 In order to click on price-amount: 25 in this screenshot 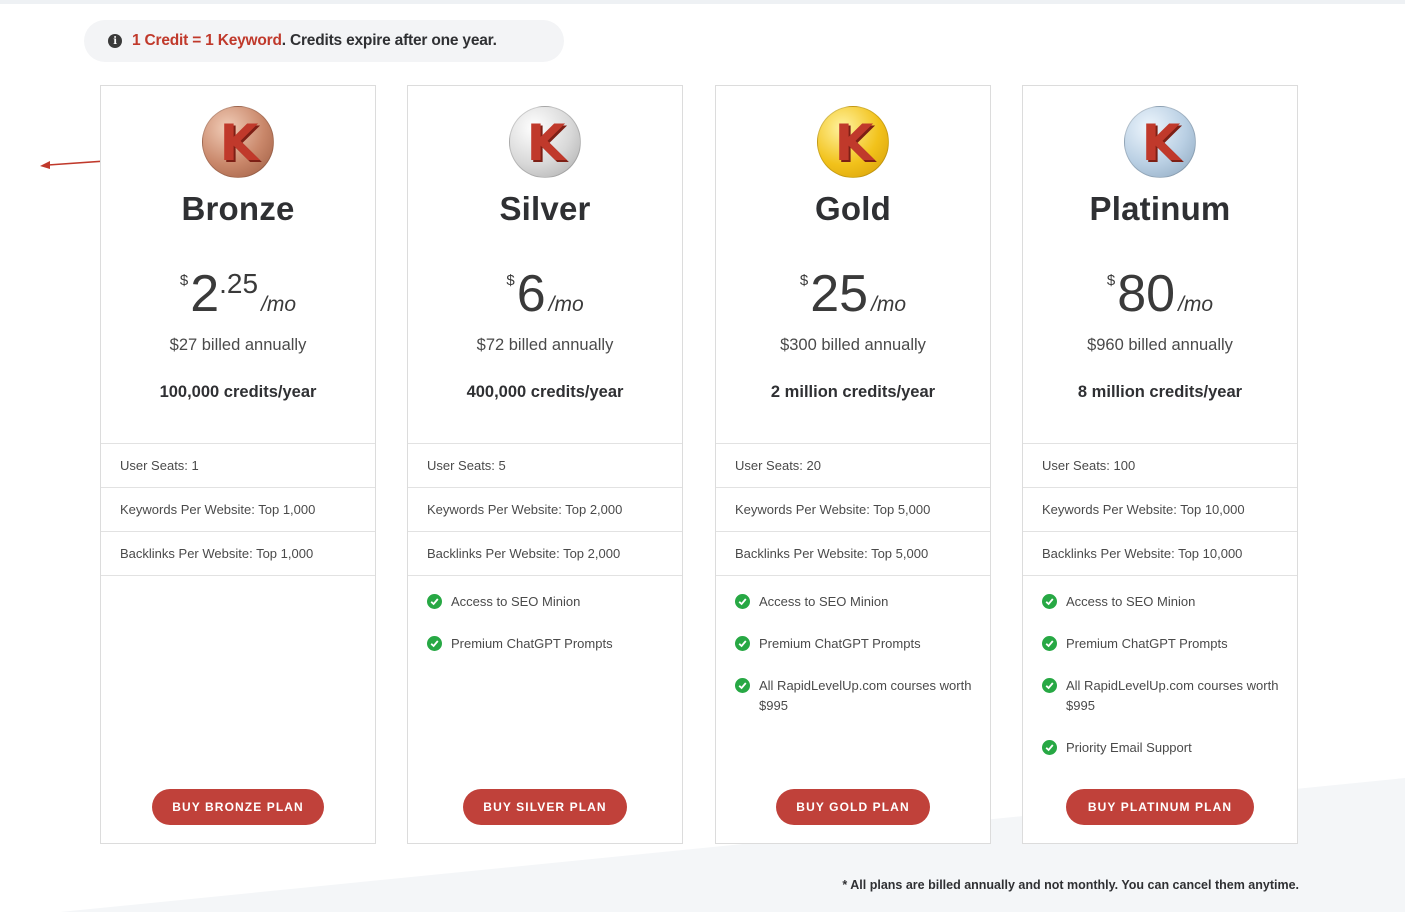, I will do `click(839, 294)`.